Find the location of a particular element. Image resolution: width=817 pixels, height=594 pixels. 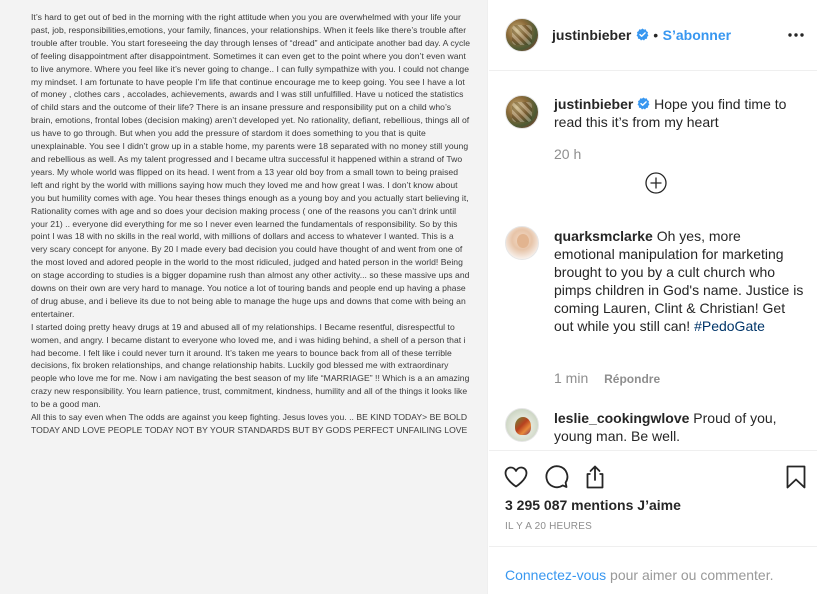

follow-button: S’abonner is located at coordinates (697, 35).